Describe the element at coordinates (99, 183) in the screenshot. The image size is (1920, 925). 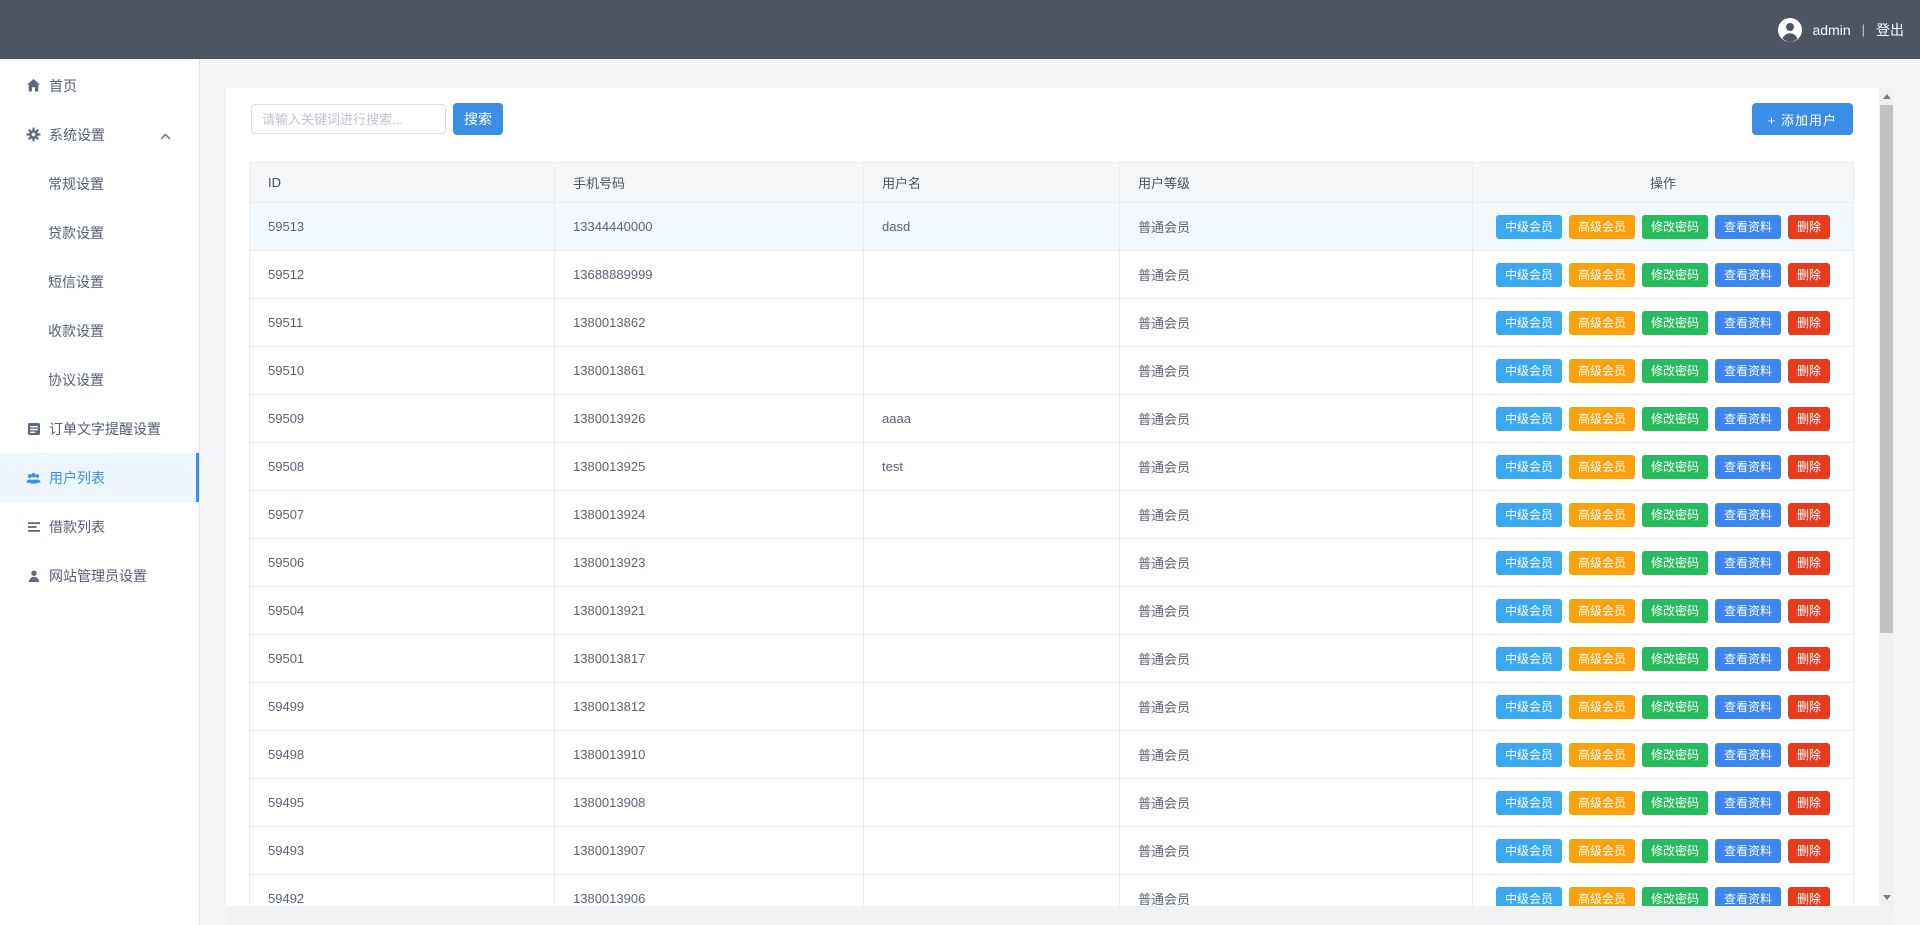
I see `sidebar-item-general-settings: 常规设置` at that location.